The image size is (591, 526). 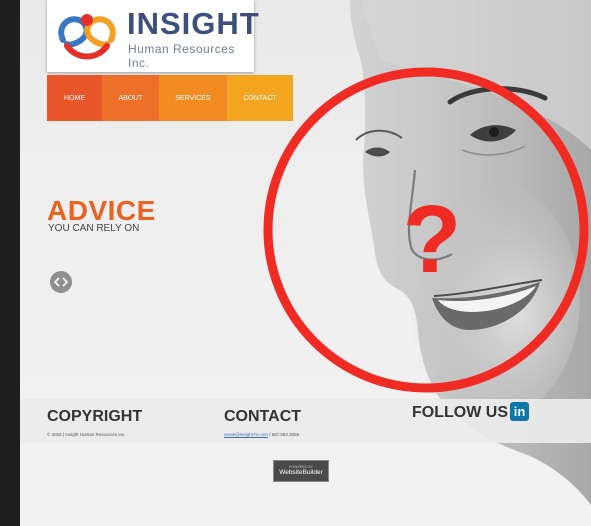 I want to click on site-logo: INSIGHT Human Resources Inc., so click(x=153, y=36).